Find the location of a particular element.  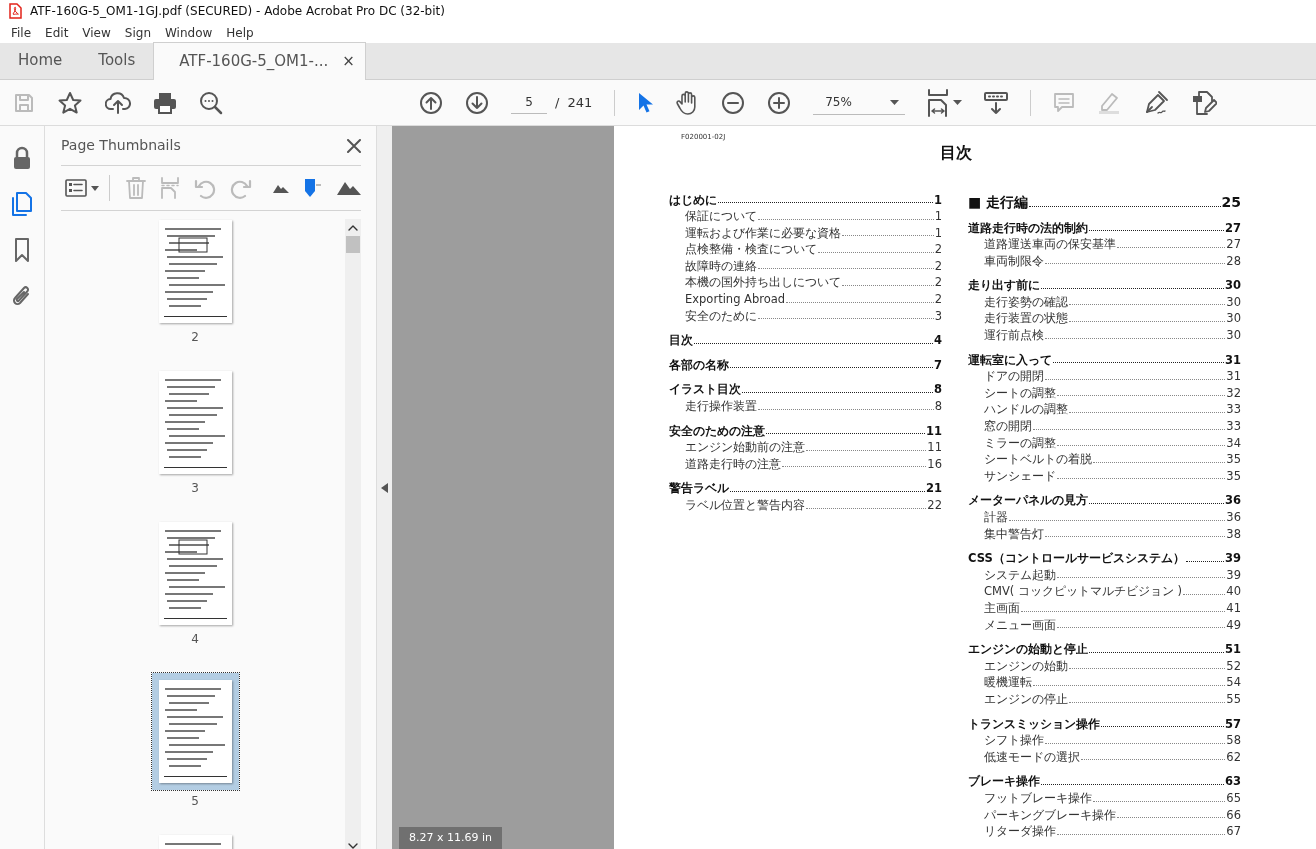

toc-entry: 暖機運転 is located at coordinates (1008, 682).